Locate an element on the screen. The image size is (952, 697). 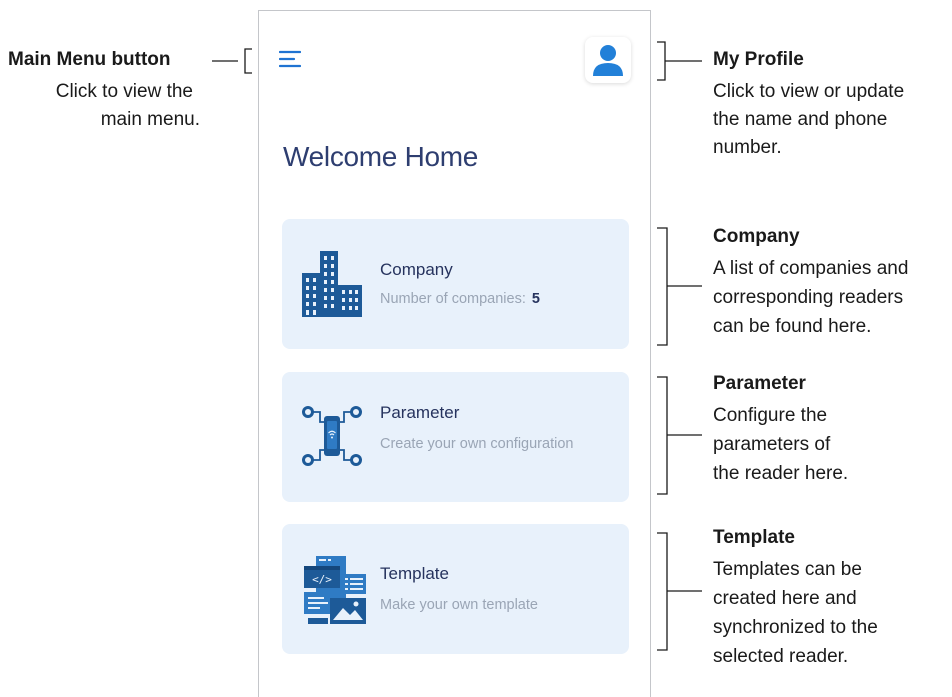
parameter-card-subtitle: Create your own configuration is located at coordinates (477, 444).